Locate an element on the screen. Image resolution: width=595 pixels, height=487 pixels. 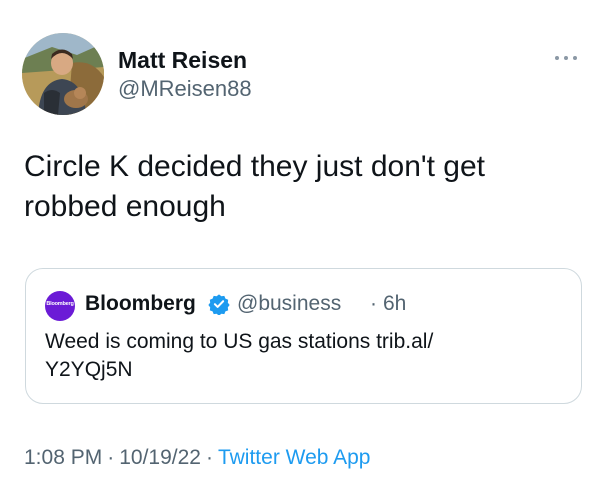
ellipsis-icon is located at coordinates (566, 58).